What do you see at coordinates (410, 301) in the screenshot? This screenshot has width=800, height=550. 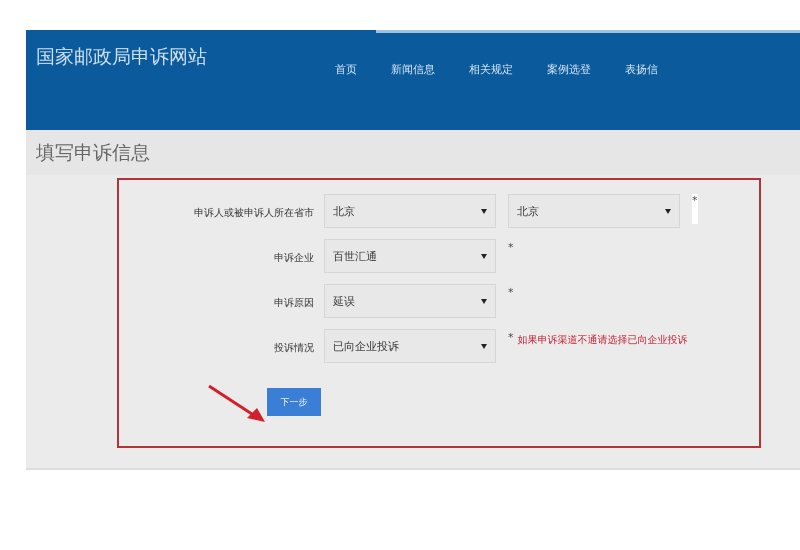 I see `dropdown: 延误` at bounding box center [410, 301].